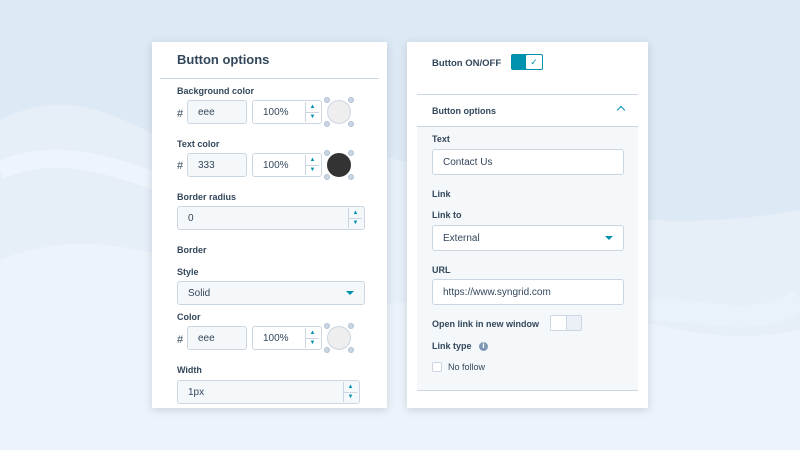  What do you see at coordinates (191, 218) in the screenshot?
I see `border-radius-value: 0` at bounding box center [191, 218].